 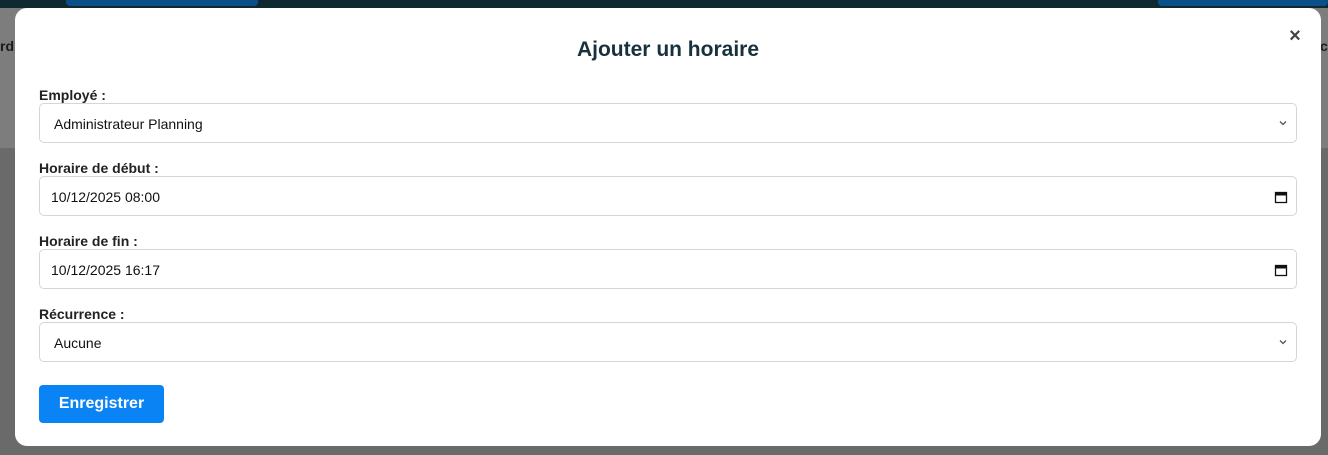 What do you see at coordinates (78, 343) in the screenshot?
I see `recurrence-select-value: Aucune` at bounding box center [78, 343].